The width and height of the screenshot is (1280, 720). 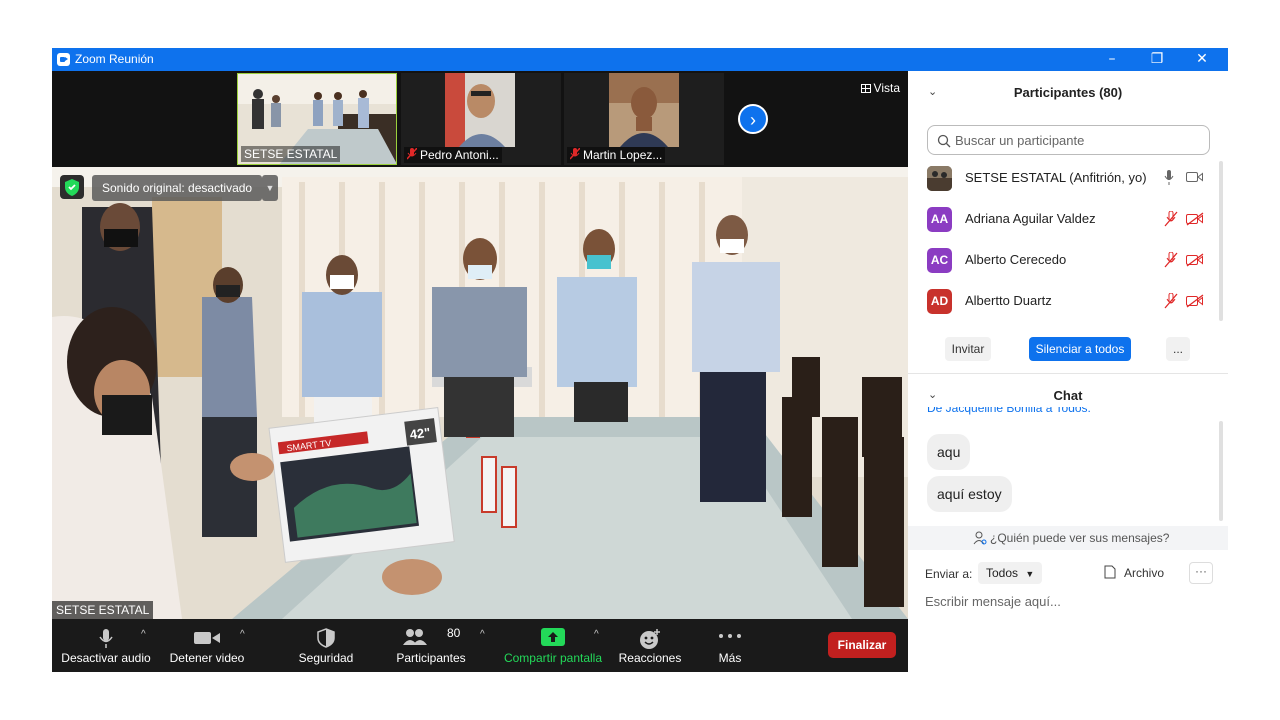 What do you see at coordinates (1058, 301) in the screenshot?
I see `participant-row: AD Albertto Duartz` at bounding box center [1058, 301].